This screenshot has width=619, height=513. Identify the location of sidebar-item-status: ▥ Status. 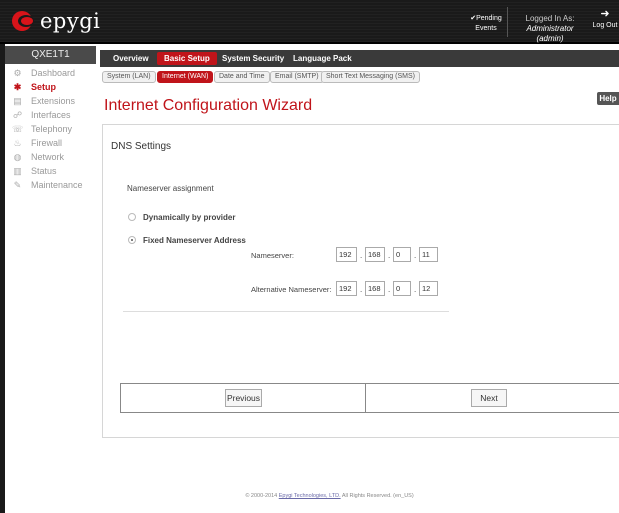
(50, 171).